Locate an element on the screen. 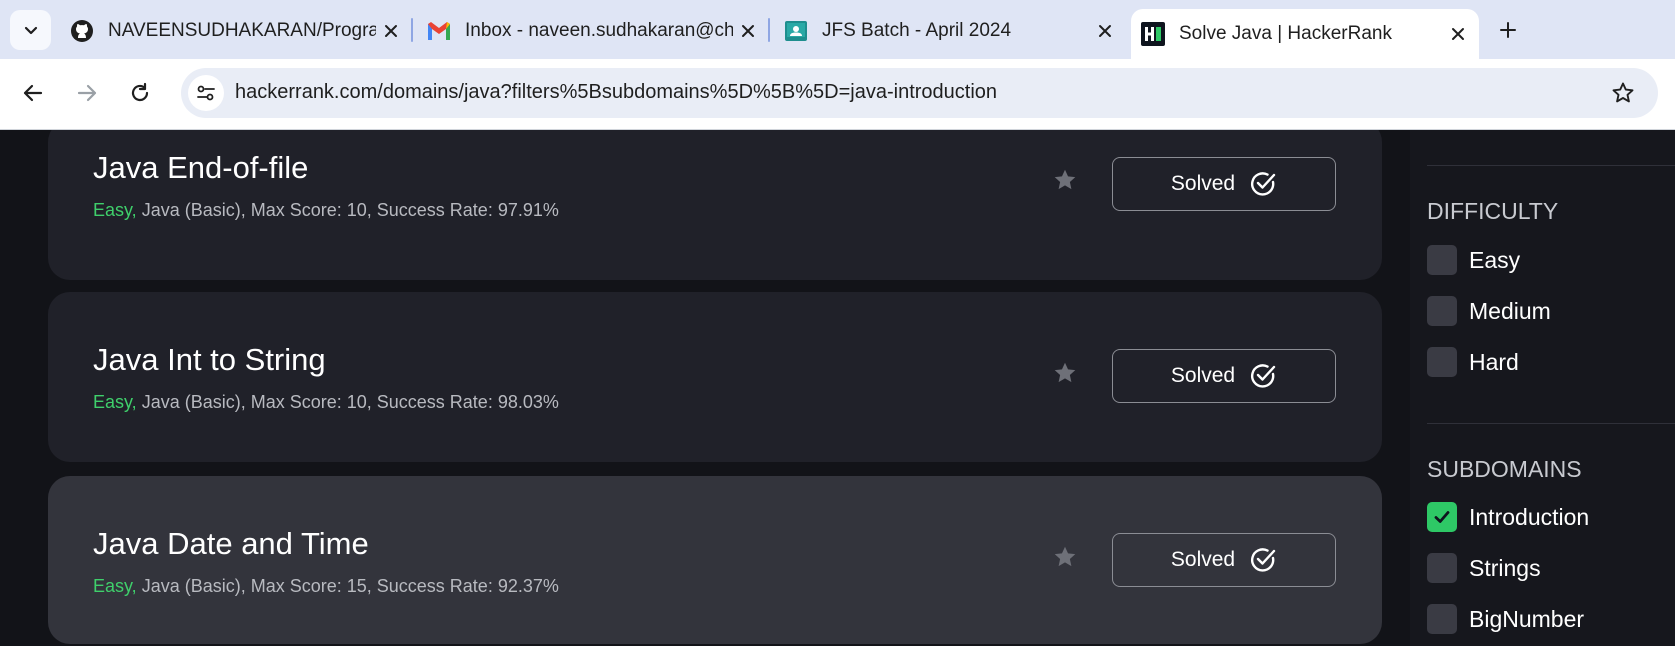 The image size is (1675, 646). challenge-title: Java Int to String is located at coordinates (209, 360).